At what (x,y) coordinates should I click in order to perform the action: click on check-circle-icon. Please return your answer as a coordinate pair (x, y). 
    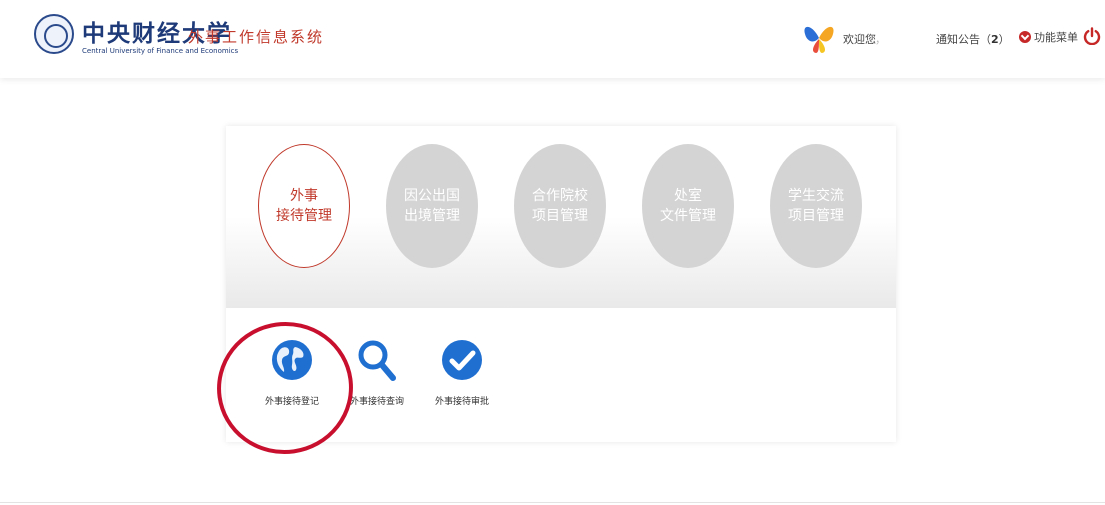
    Looking at the image, I should click on (462, 360).